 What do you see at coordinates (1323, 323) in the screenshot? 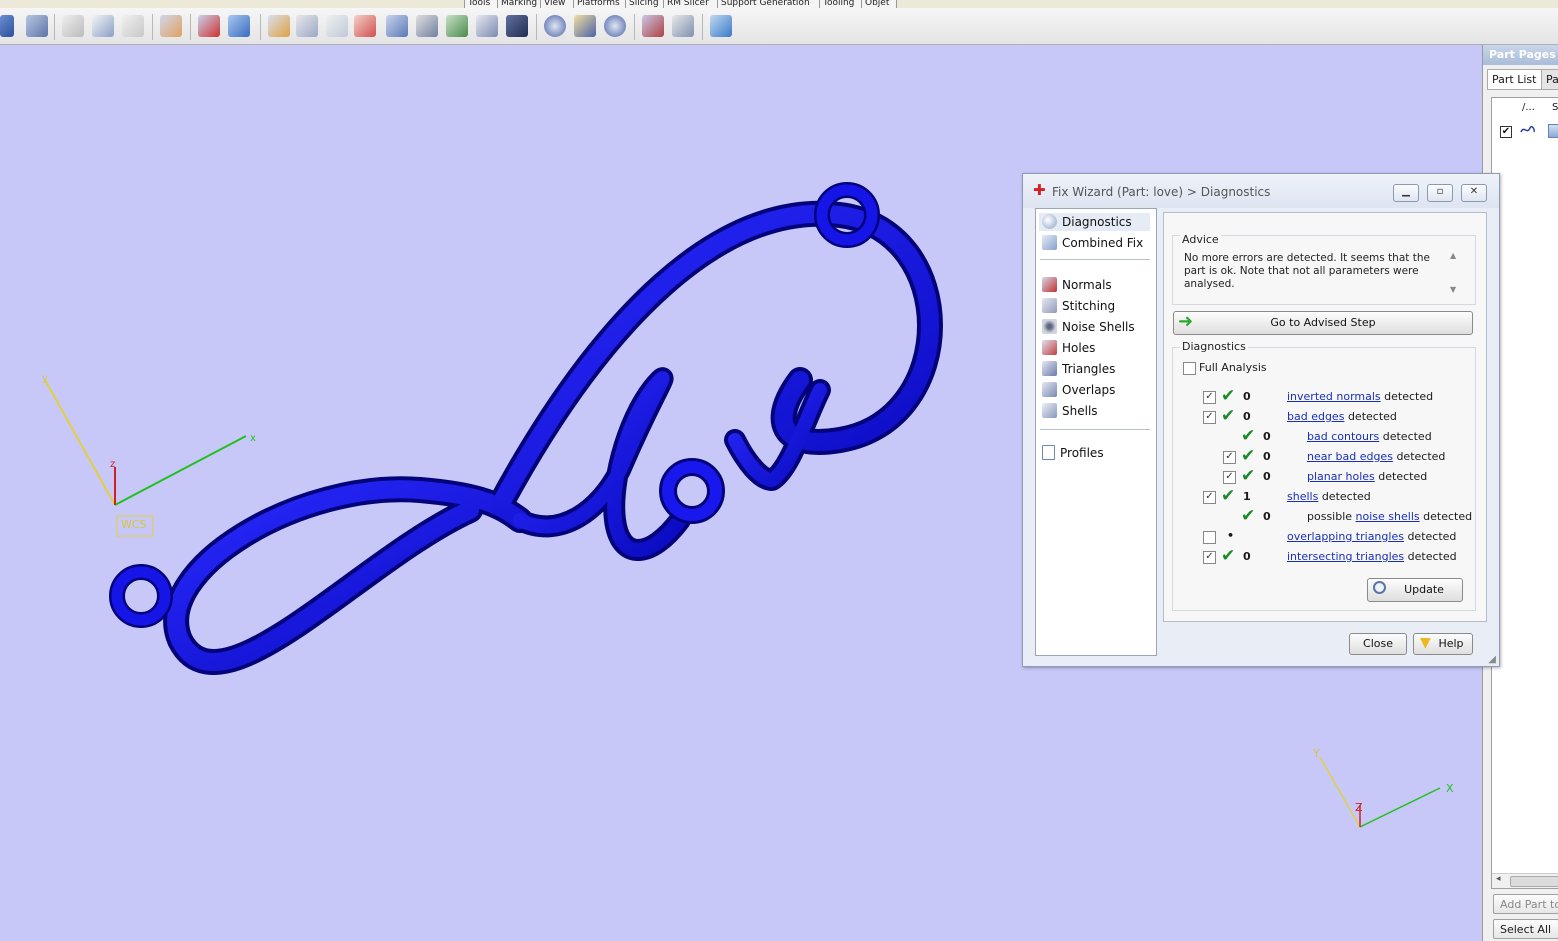
I see `go-to-advised-step-button: ➜ Go to Advised Step` at bounding box center [1323, 323].